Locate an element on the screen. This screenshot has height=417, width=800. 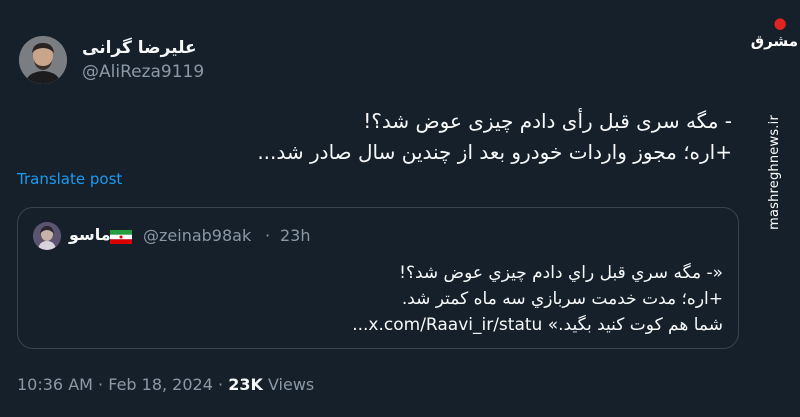
quoted-line: +اره؛ مدت خدمت سربازي سه ماه کمتر شد. is located at coordinates (562, 299).